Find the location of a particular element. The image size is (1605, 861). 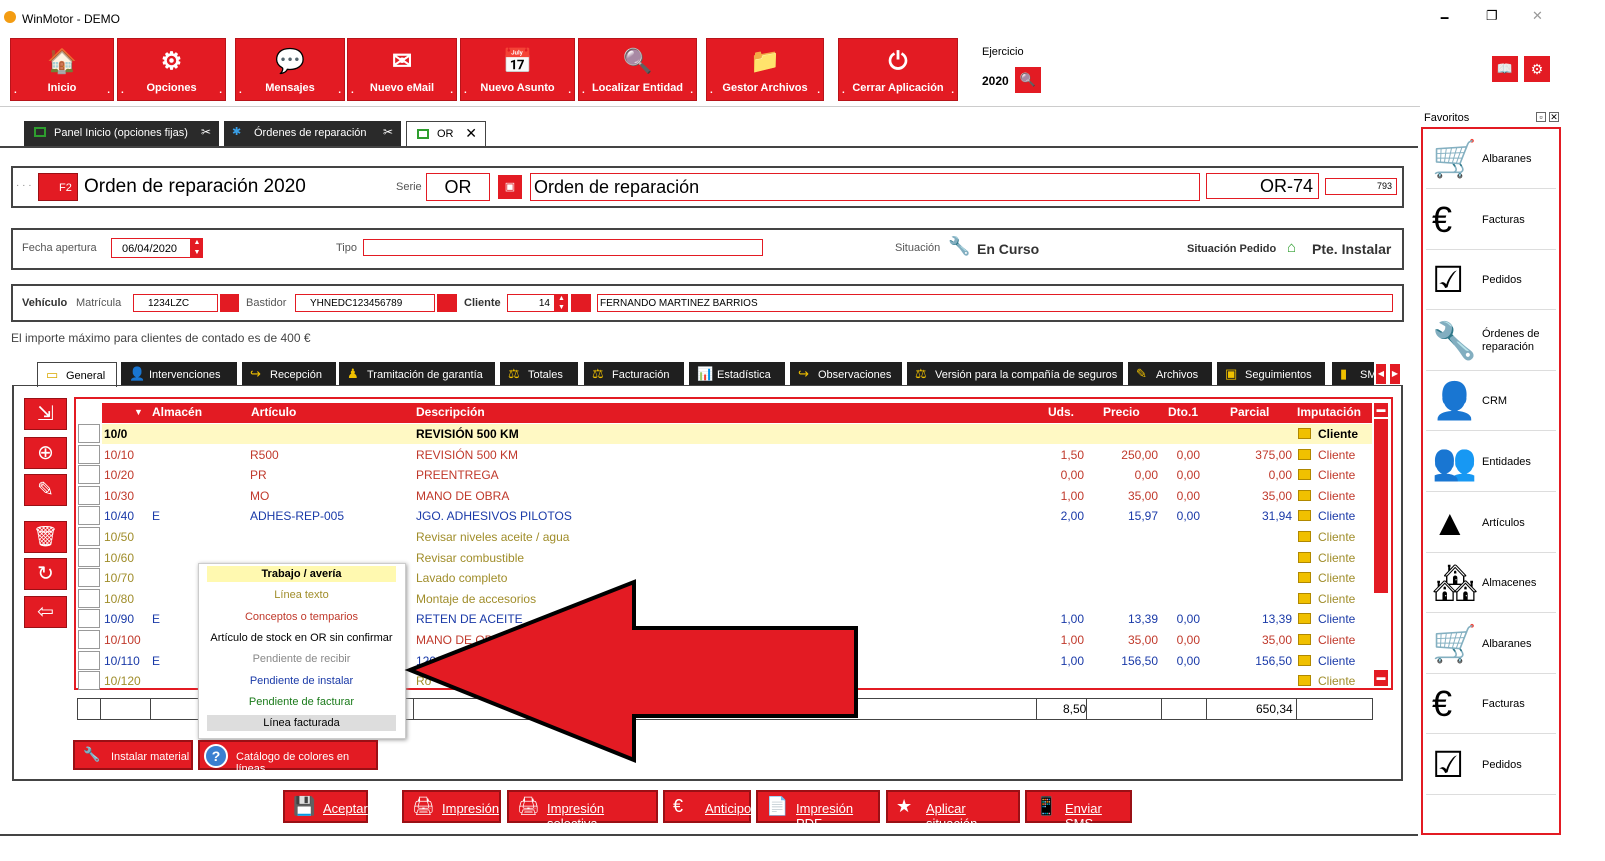

maximize-button: ❐ is located at coordinates (1492, 16).